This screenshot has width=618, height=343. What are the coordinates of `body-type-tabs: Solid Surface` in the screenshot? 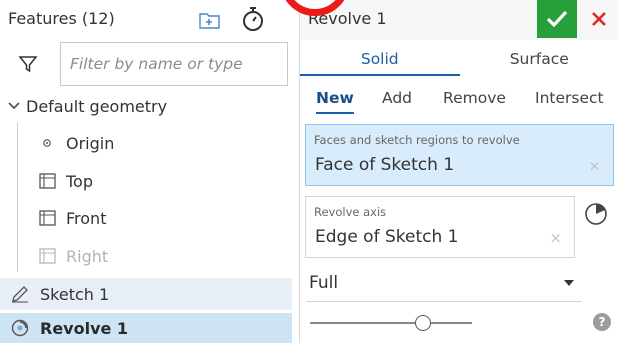 It's located at (459, 60).